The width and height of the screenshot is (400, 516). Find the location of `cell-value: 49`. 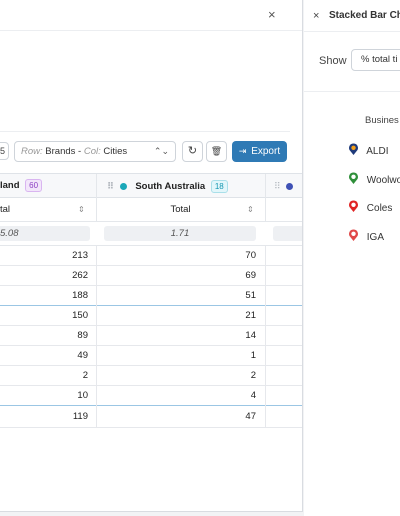

cell-value: 49 is located at coordinates (82, 355).